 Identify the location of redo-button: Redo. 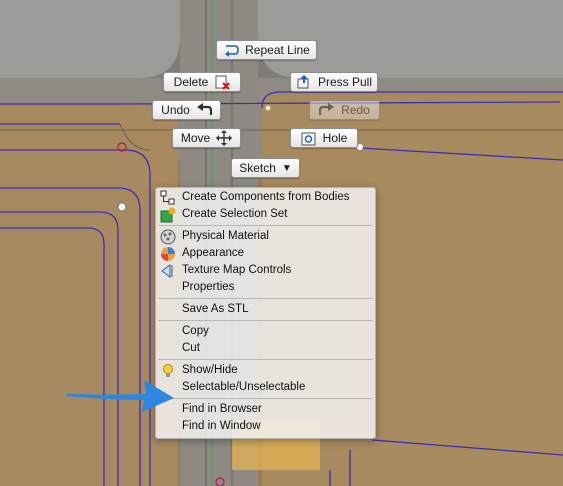
(344, 110).